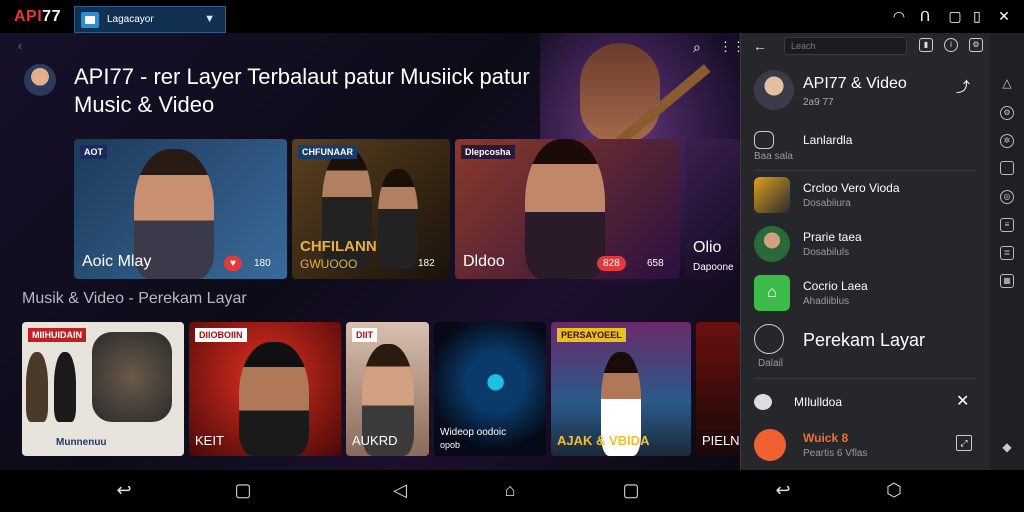 This screenshot has height=512, width=1024. Describe the element at coordinates (603, 440) in the screenshot. I see `thumb-title: AJAK & VBIDA` at that location.